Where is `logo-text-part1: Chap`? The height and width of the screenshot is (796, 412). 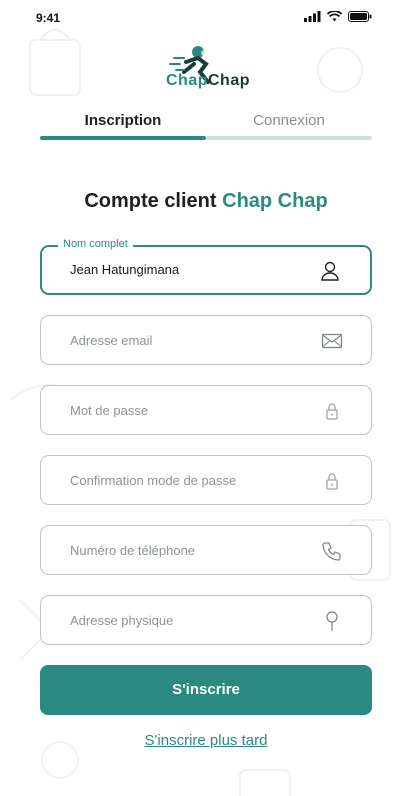 logo-text-part1: Chap is located at coordinates (187, 80).